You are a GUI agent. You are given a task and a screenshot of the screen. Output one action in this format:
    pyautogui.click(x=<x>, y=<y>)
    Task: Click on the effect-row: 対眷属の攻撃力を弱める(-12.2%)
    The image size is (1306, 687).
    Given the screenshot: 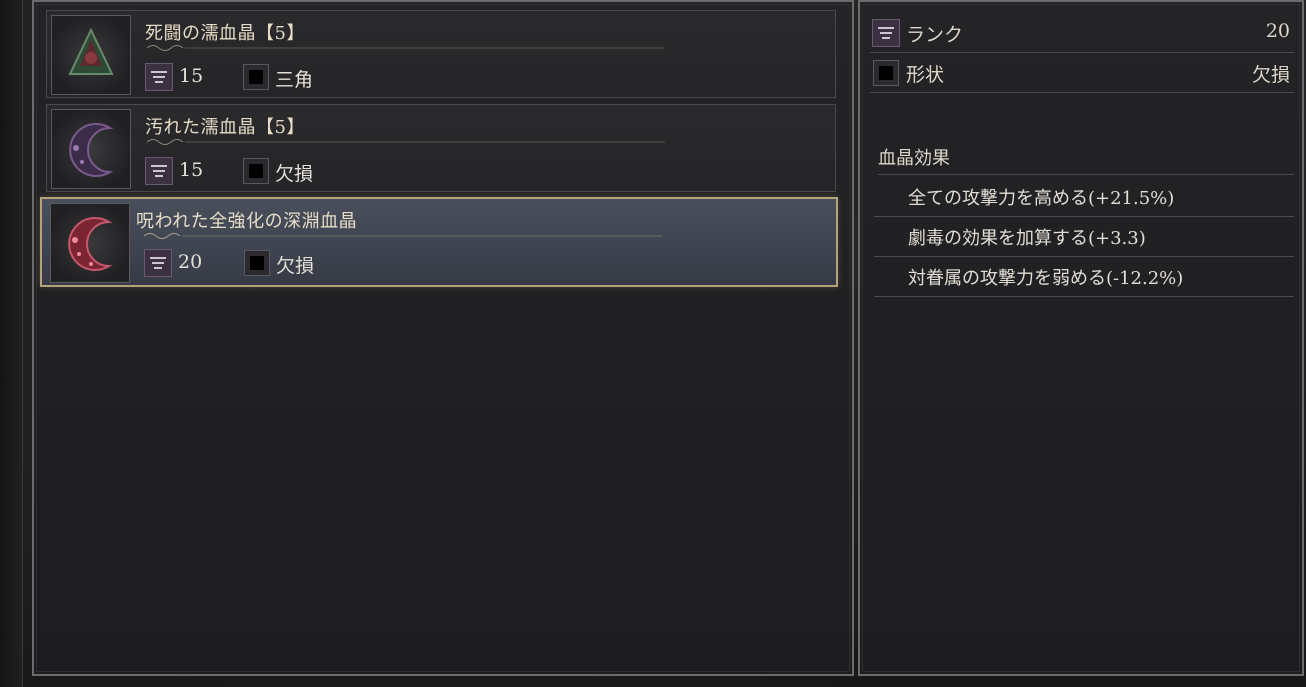 What is the action you would take?
    pyautogui.click(x=1084, y=276)
    